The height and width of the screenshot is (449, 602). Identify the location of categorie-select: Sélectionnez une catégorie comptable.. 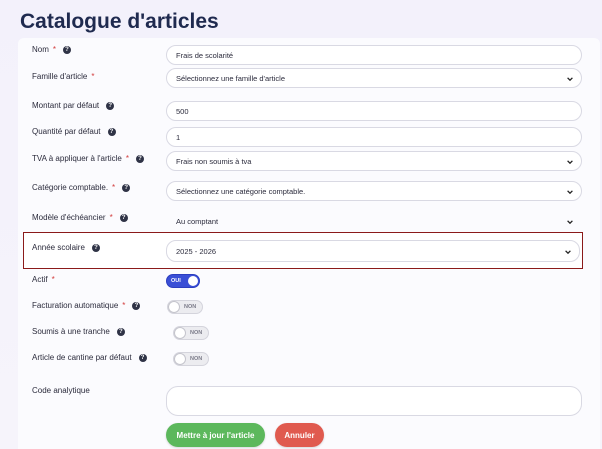
(374, 191).